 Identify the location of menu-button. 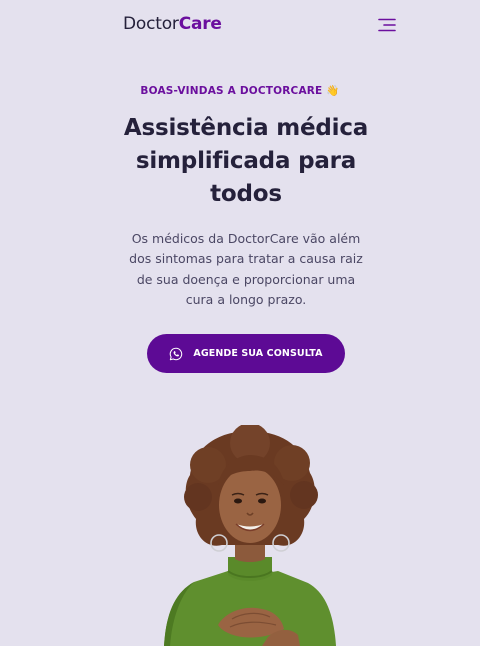
(386, 25).